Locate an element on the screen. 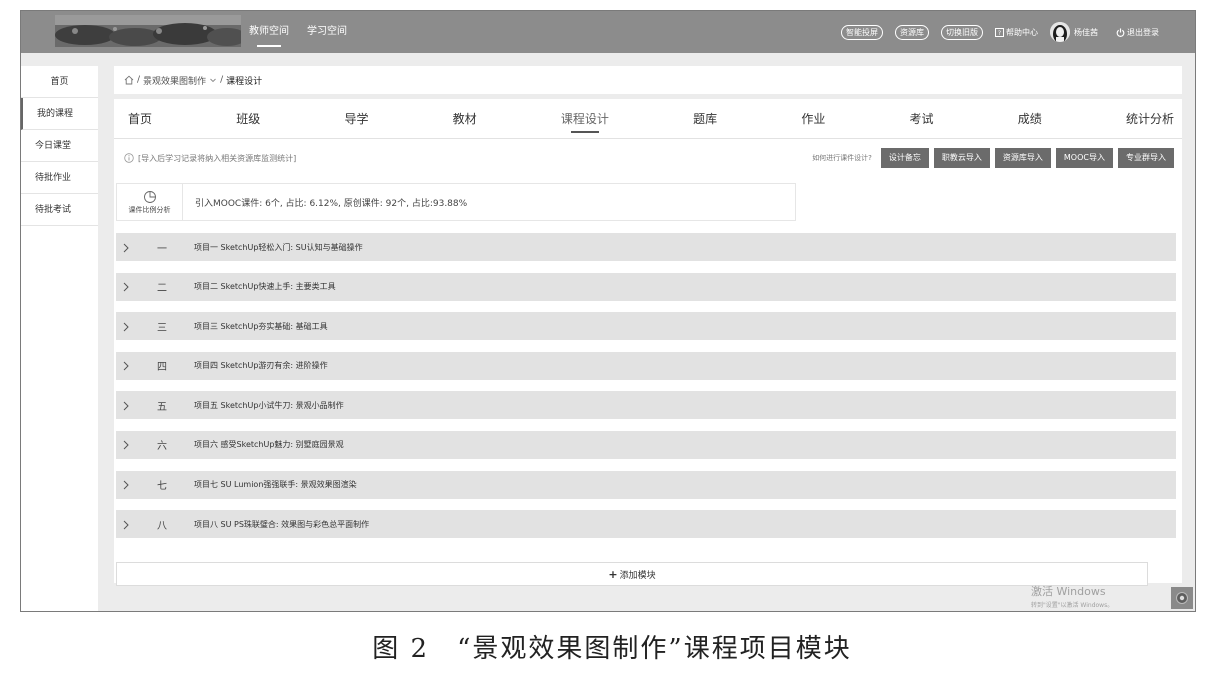  tab-question-bank: 题库 is located at coordinates (705, 119).